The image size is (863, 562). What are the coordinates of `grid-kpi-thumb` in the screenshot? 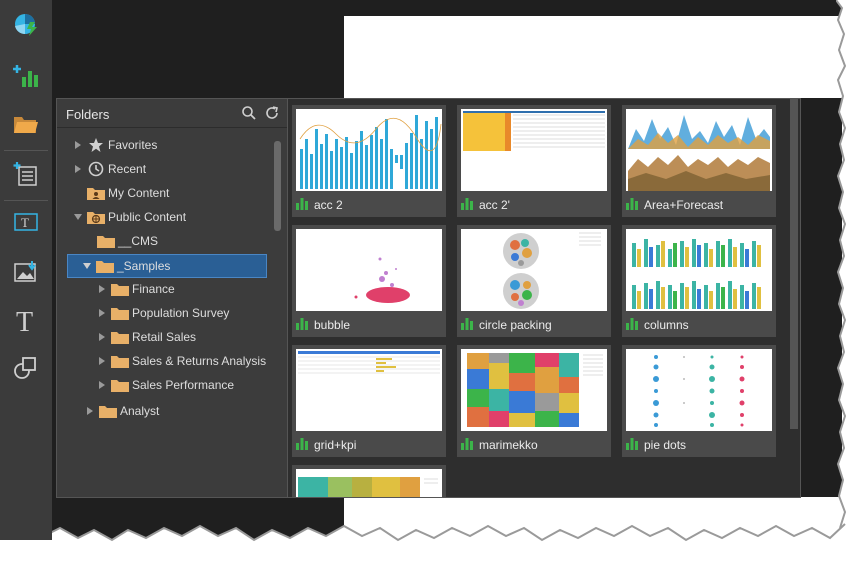 It's located at (369, 390).